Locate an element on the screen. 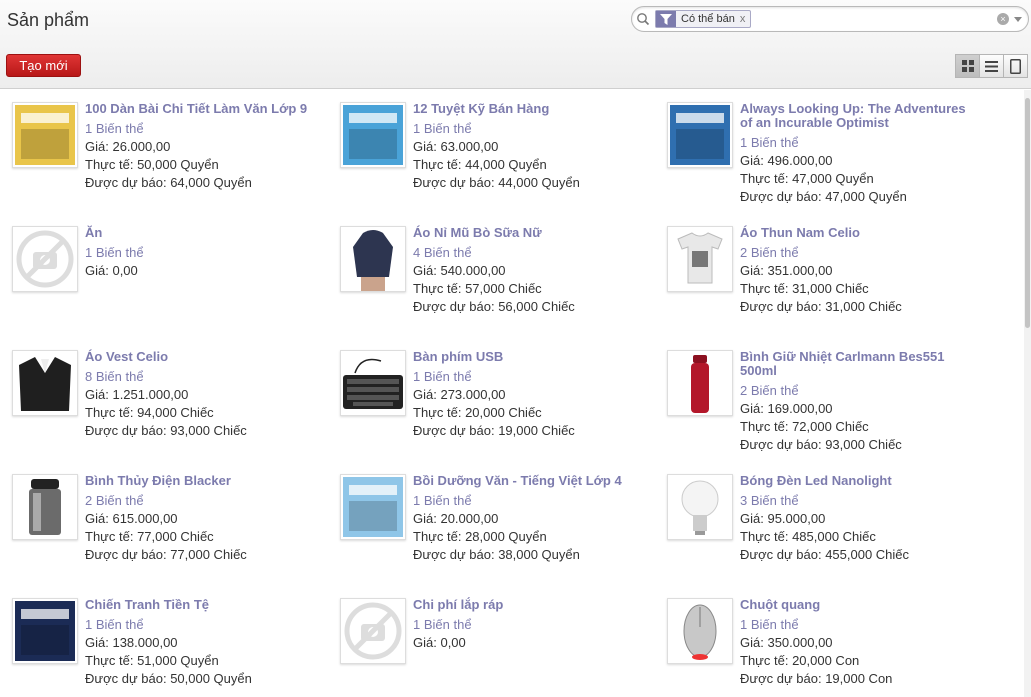  product-name: Chuột quang is located at coordinates (860, 605).